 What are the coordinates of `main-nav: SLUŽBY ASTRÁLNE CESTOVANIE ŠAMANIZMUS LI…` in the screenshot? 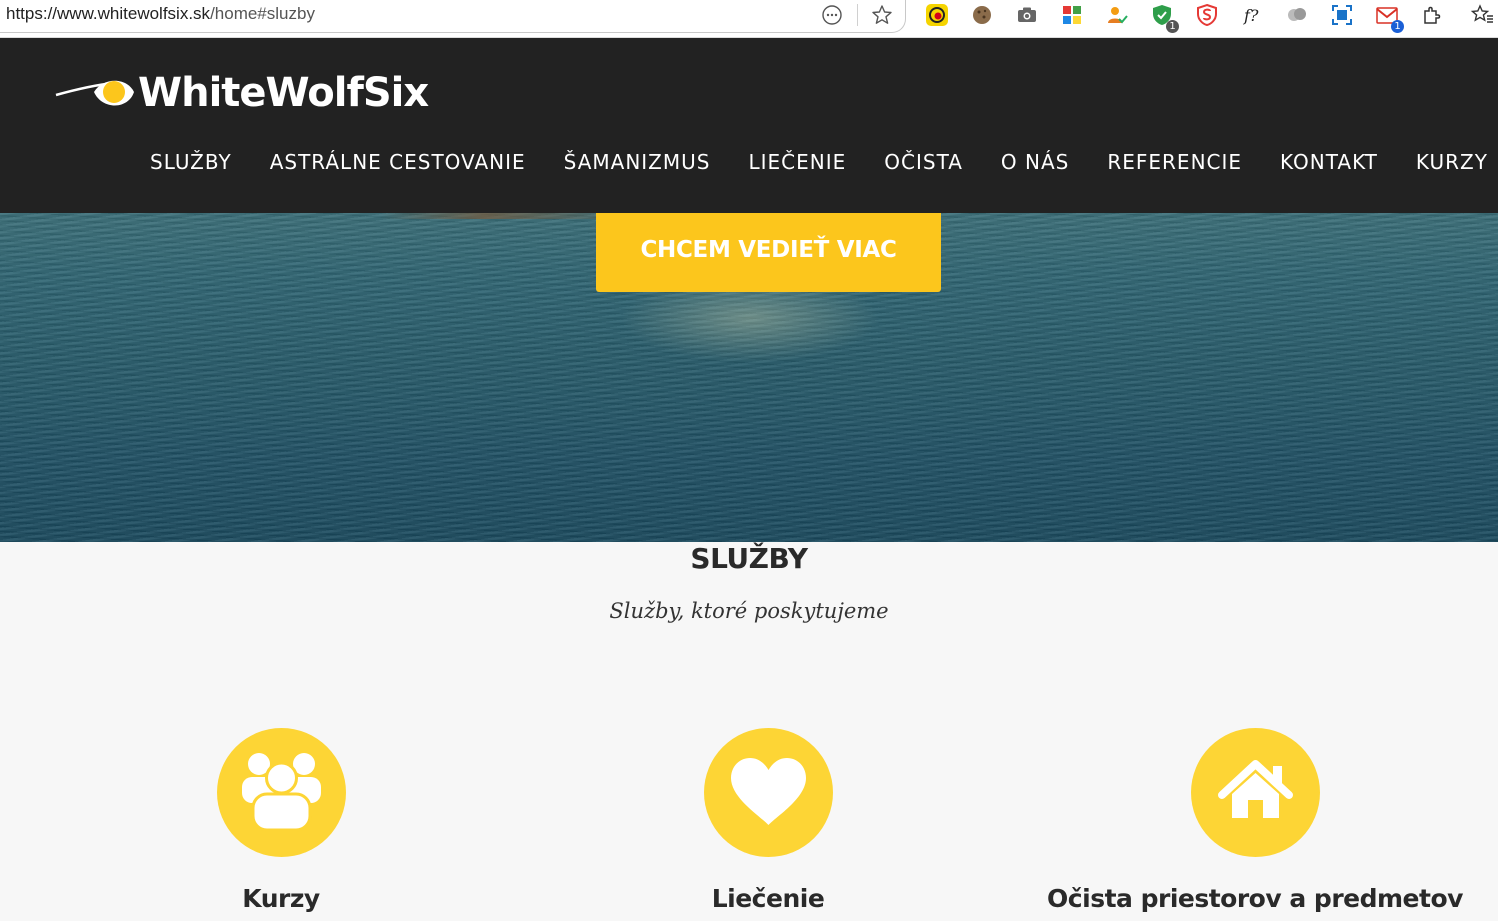 It's located at (819, 162).